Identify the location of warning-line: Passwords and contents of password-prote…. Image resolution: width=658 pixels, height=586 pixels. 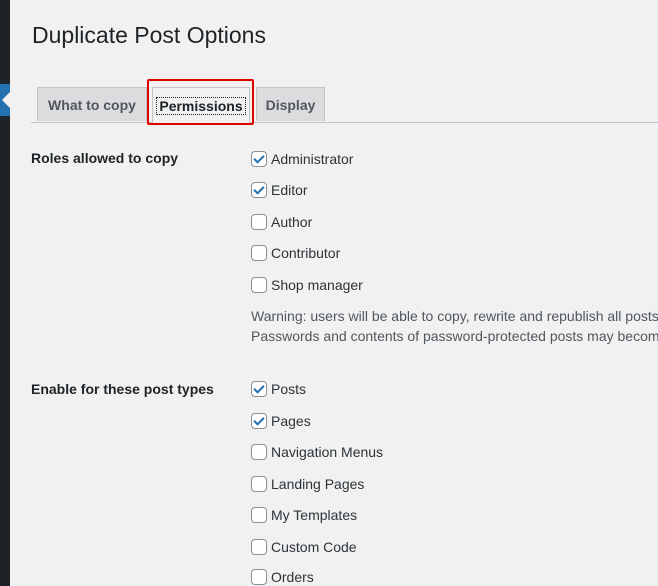
(454, 336).